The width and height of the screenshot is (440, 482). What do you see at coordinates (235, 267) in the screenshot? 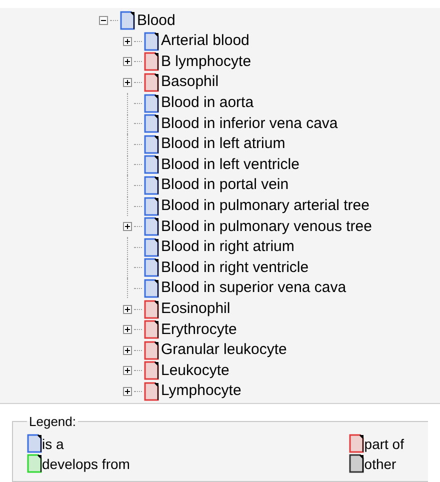
I see `tree-item-label: Blood in right ventricle` at bounding box center [235, 267].